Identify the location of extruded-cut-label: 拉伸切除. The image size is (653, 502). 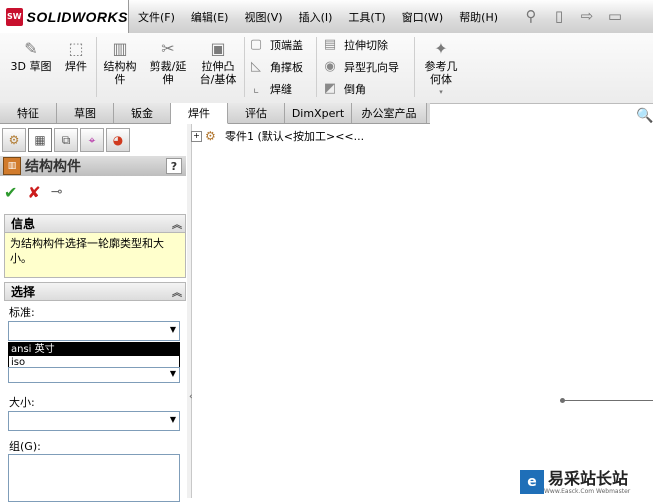
(366, 45).